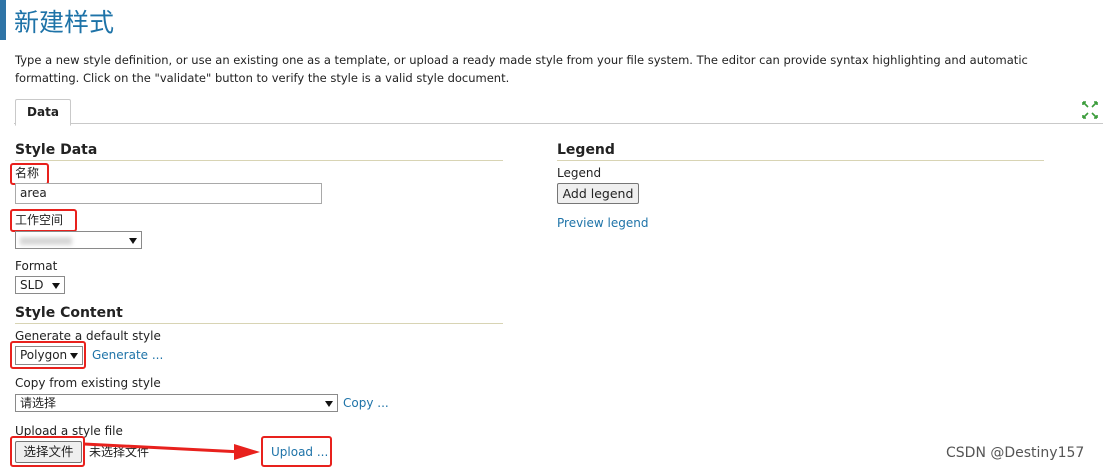  Describe the element at coordinates (48, 452) in the screenshot. I see `choose-file-button: 选择文件` at that location.